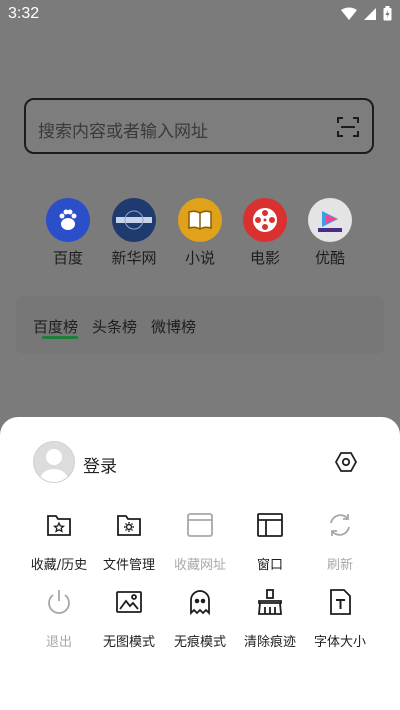 The height and width of the screenshot is (710, 400). What do you see at coordinates (59, 602) in the screenshot?
I see `power-icon` at bounding box center [59, 602].